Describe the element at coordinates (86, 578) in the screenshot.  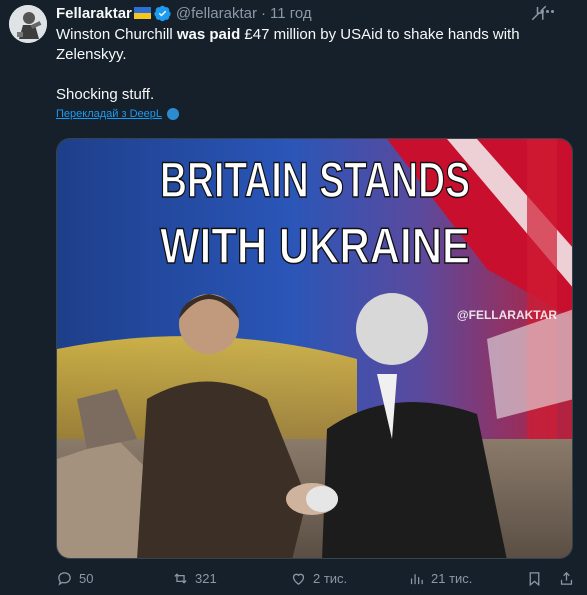
I see `reply-count: 50` at that location.